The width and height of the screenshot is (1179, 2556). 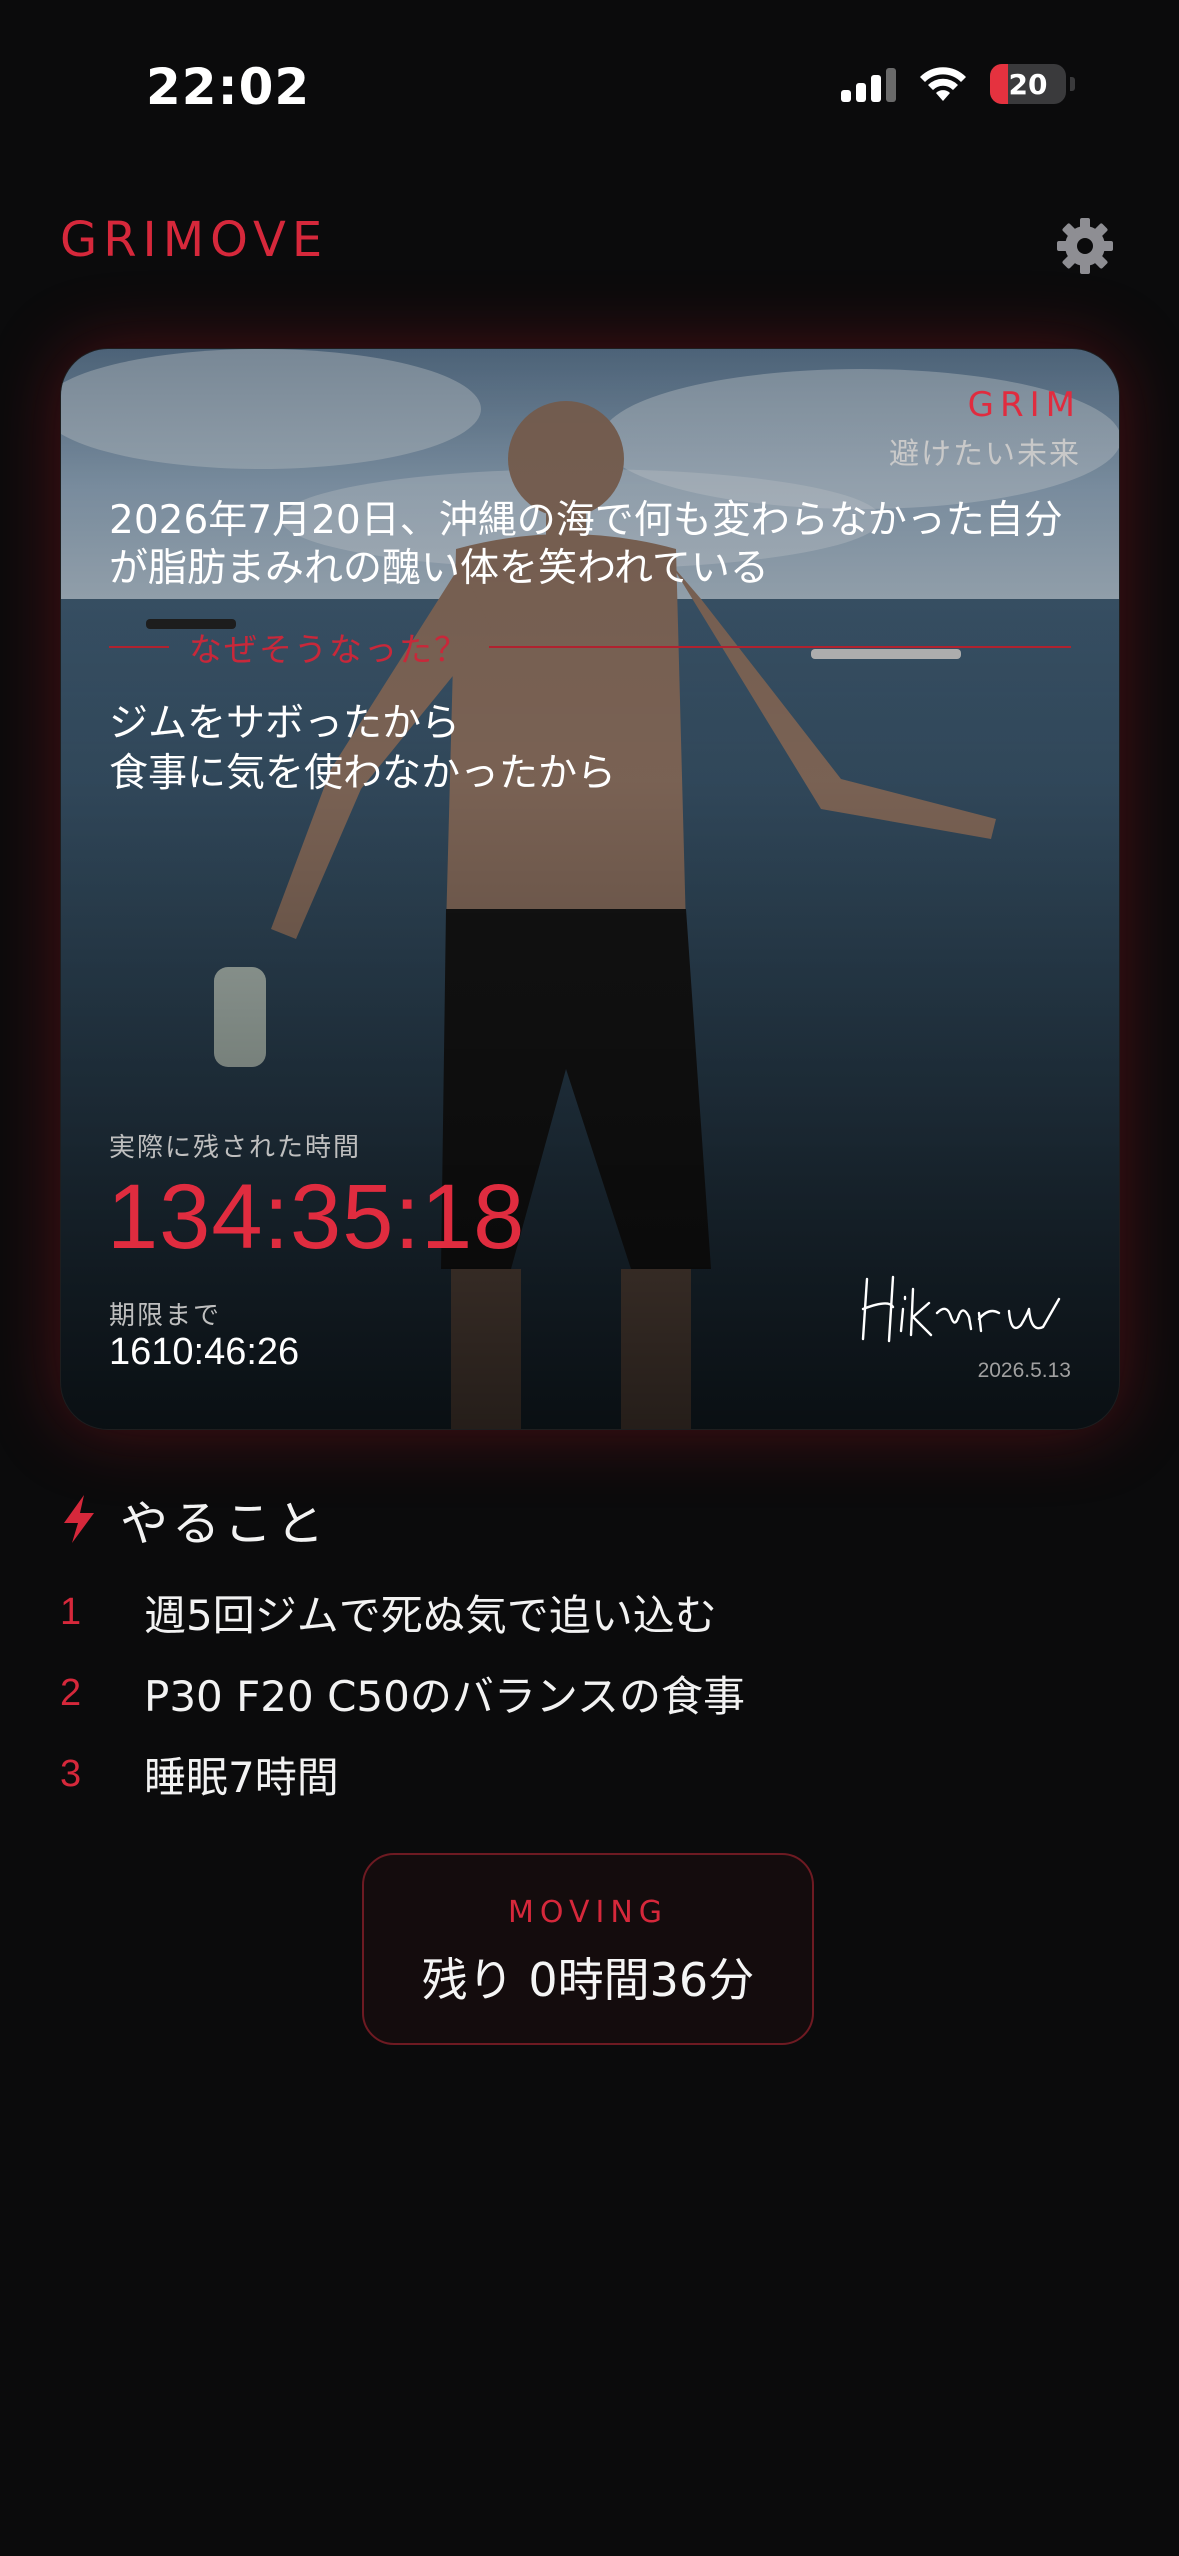 I want to click on grim-label: GRIM, so click(x=1024, y=405).